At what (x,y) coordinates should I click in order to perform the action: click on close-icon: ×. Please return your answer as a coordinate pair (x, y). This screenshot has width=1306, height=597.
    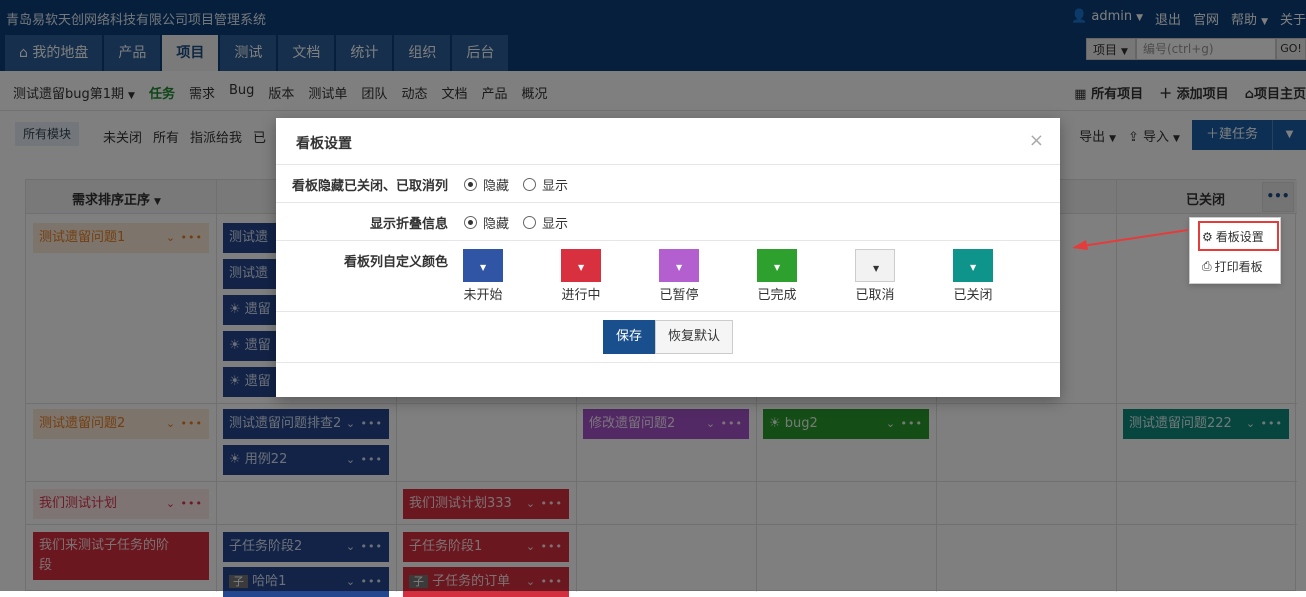
    Looking at the image, I should click on (1036, 140).